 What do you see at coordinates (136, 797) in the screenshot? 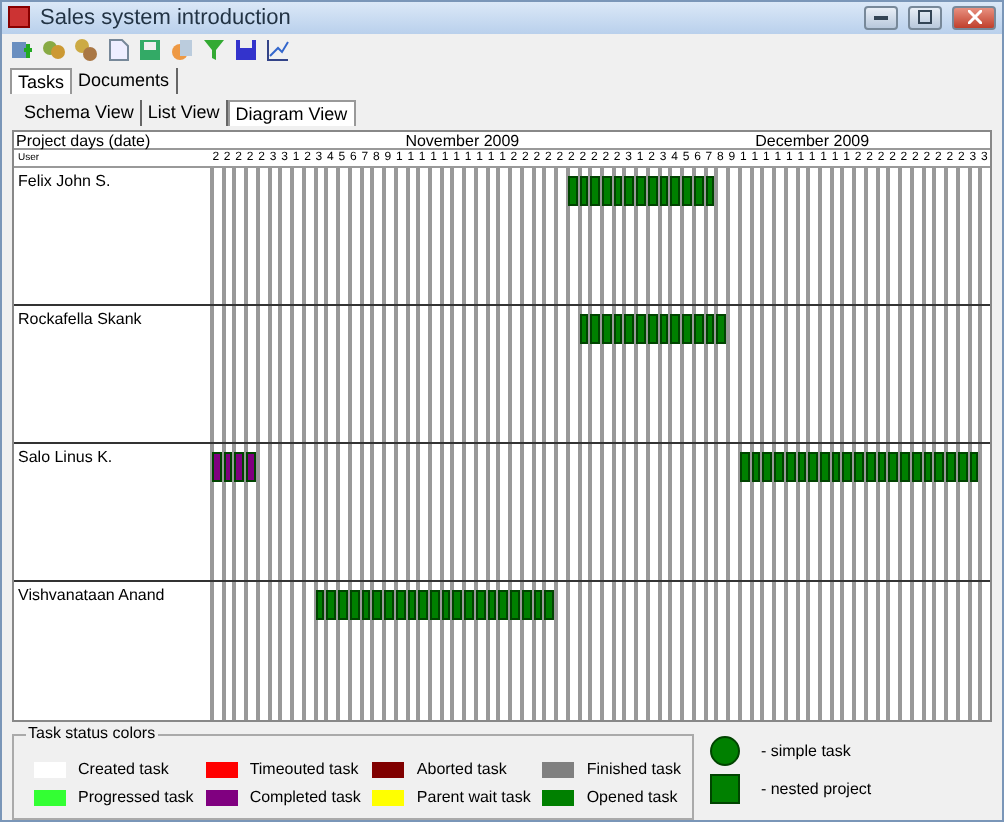
I see `legend-label: Progressed task` at bounding box center [136, 797].